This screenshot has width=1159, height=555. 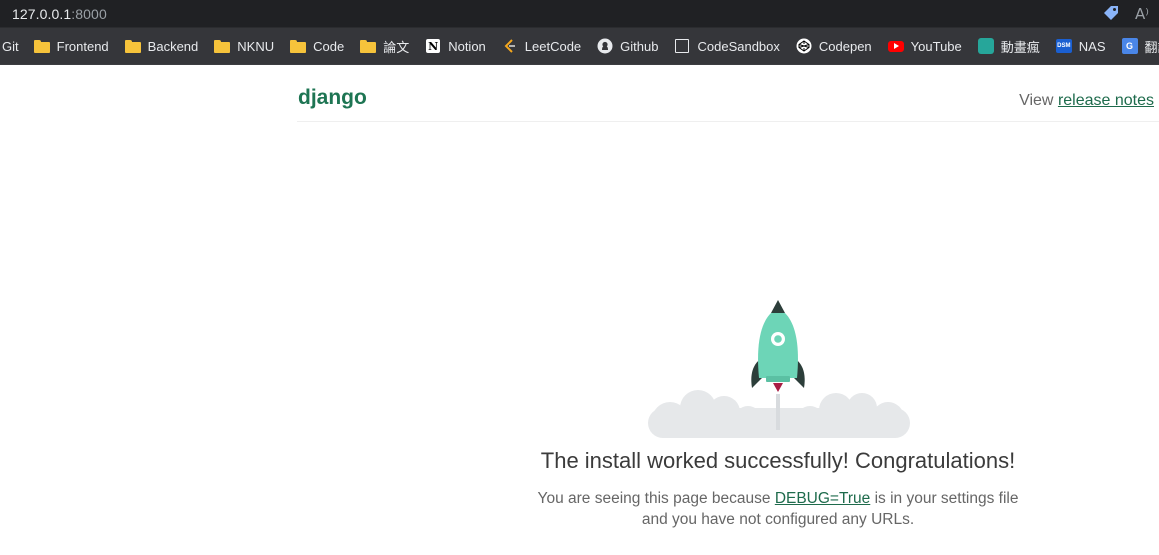 I want to click on codepen-icon, so click(x=804, y=46).